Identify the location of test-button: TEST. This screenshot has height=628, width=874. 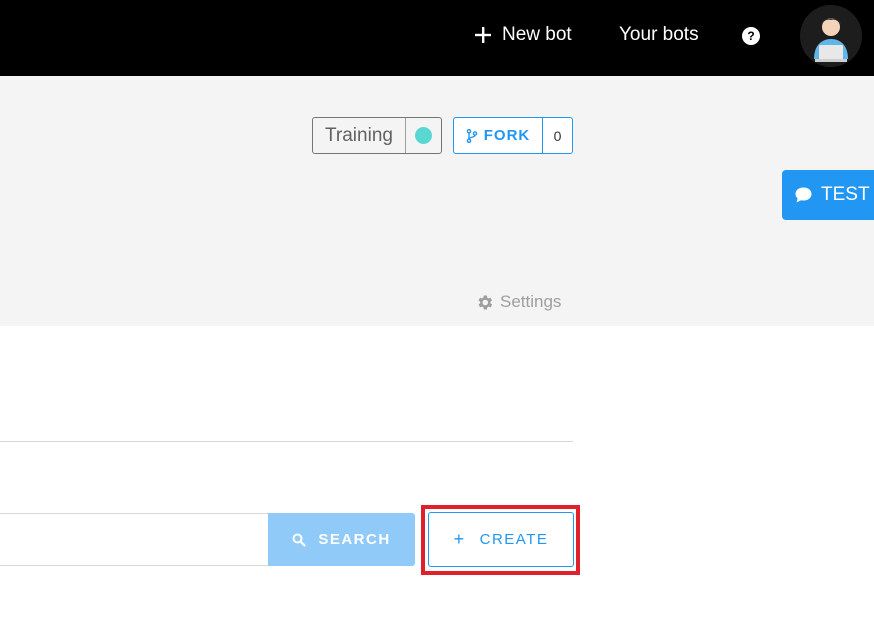
(828, 195).